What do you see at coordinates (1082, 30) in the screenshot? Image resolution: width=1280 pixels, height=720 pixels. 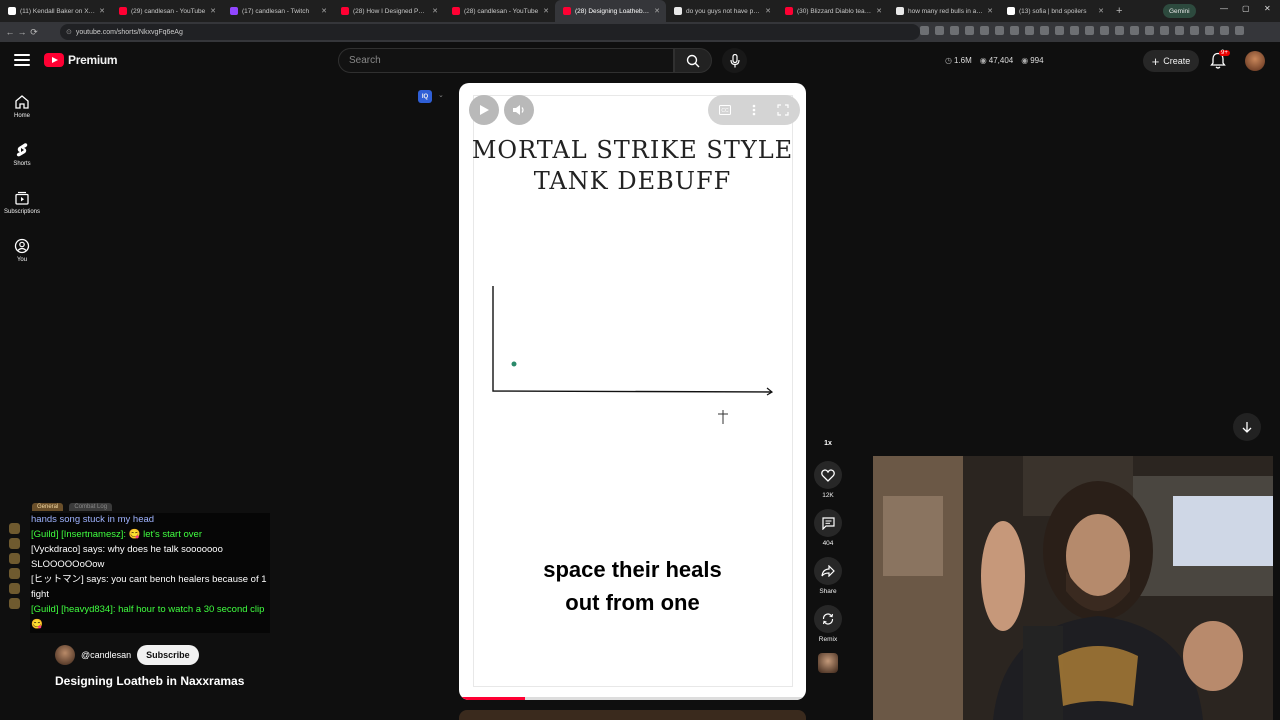 I see `extension-icons` at bounding box center [1082, 30].